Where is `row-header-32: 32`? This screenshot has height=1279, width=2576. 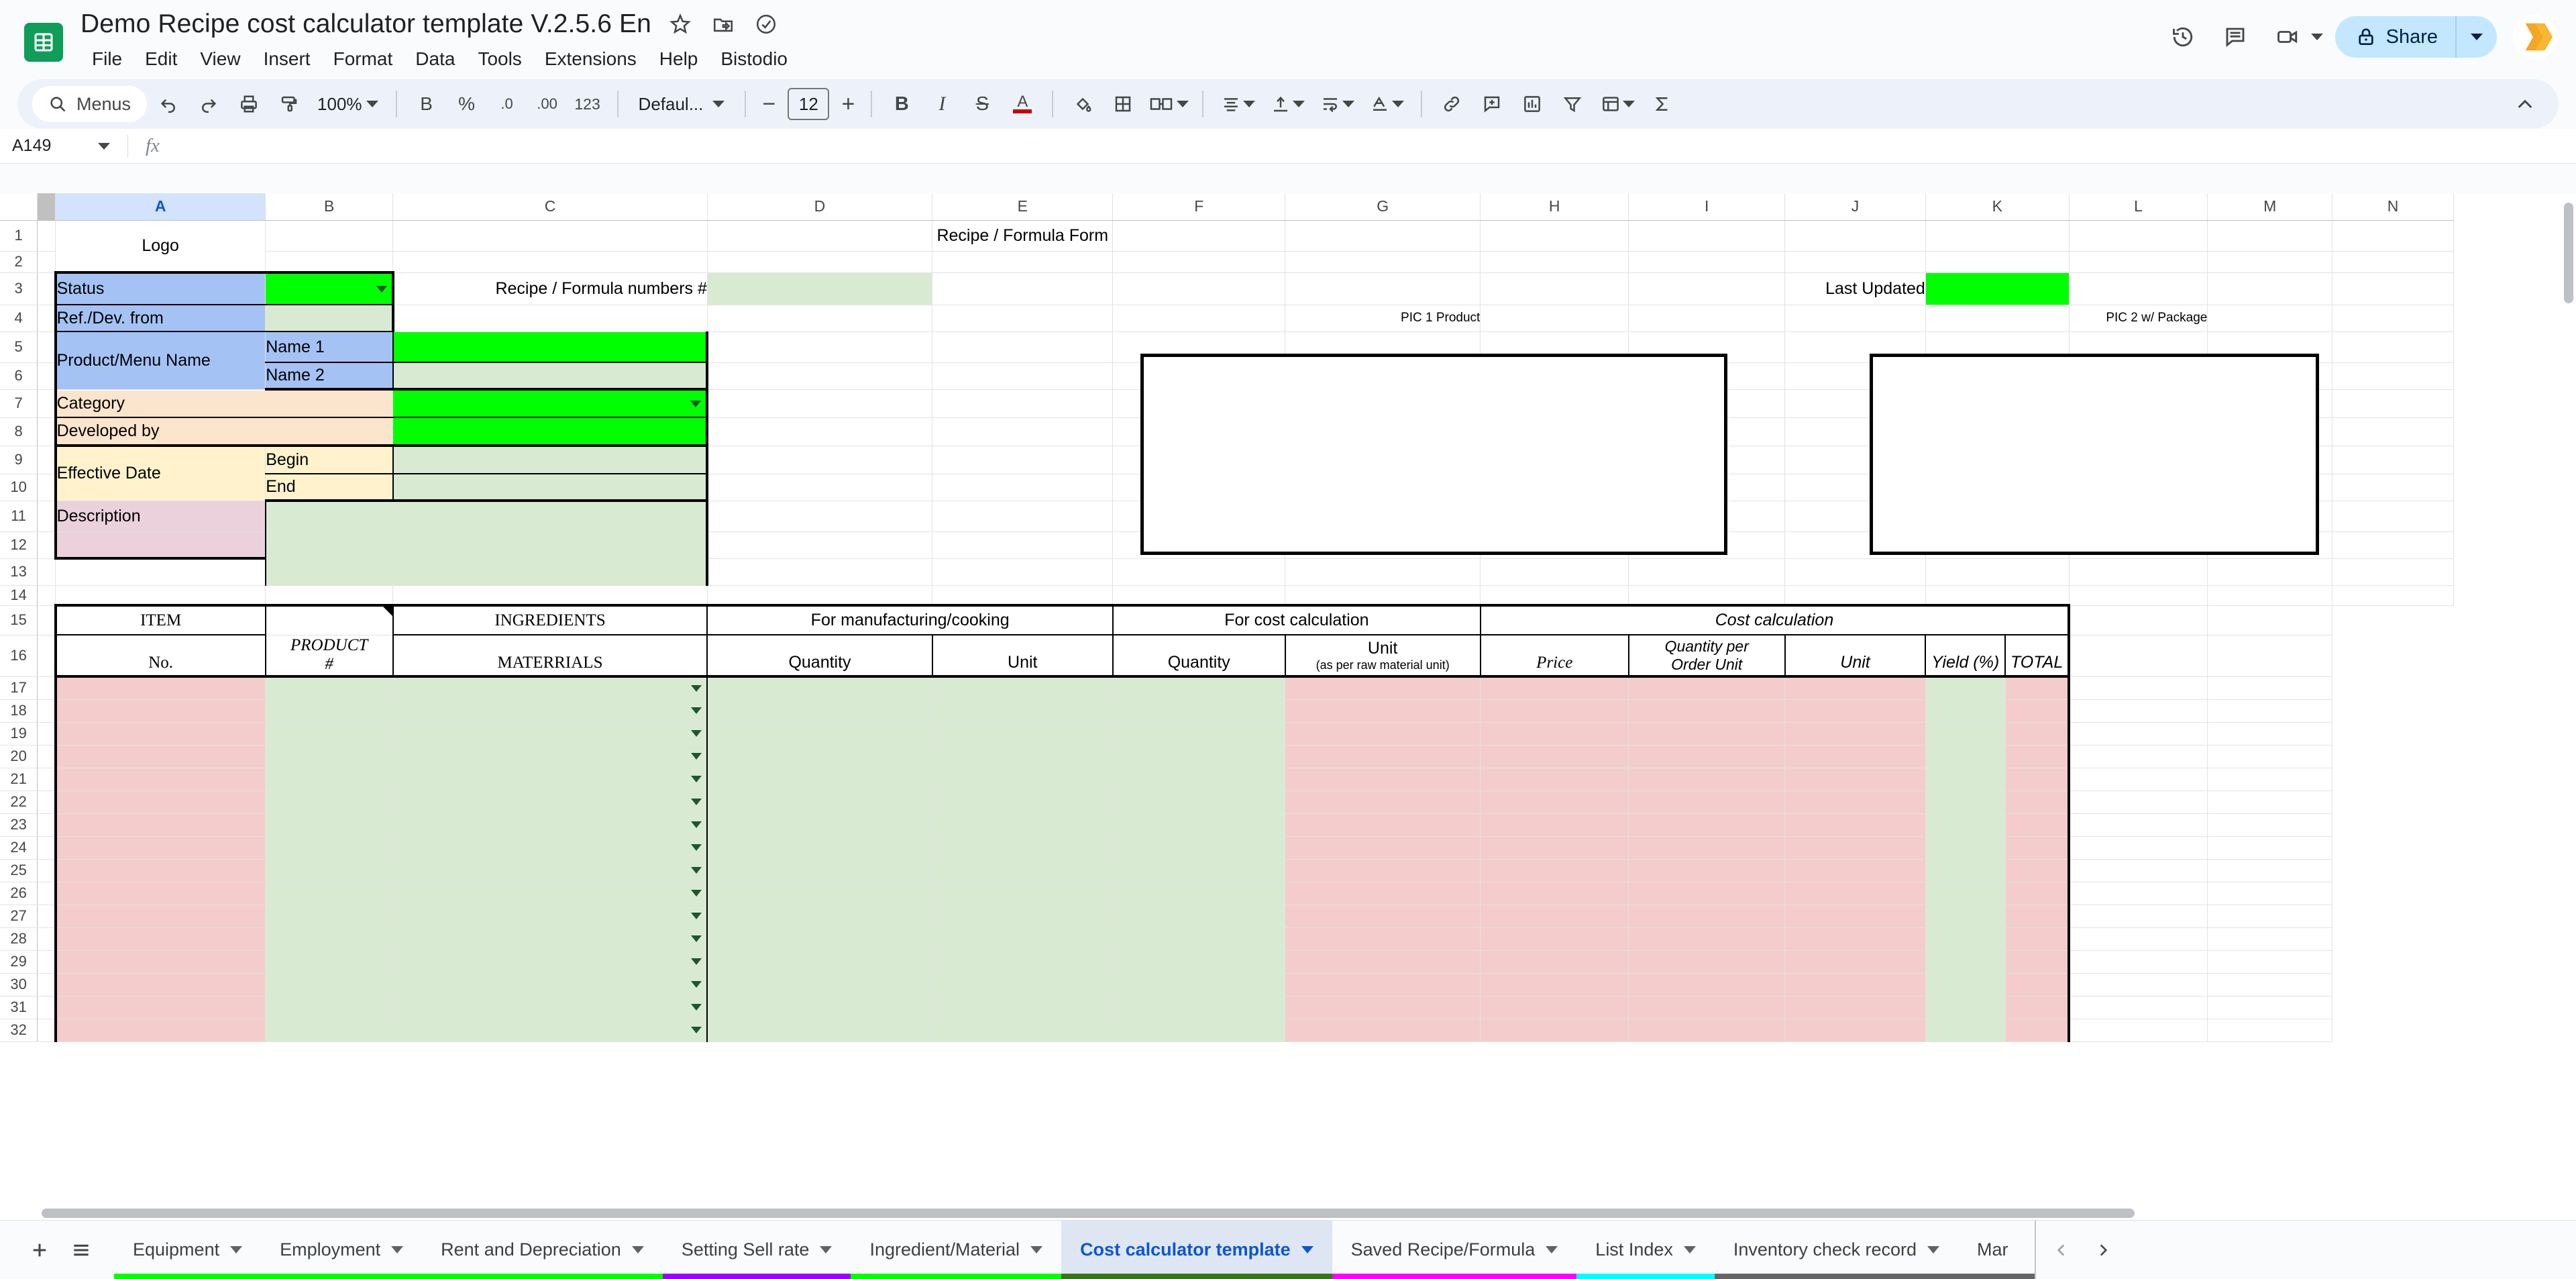 row-header-32: 32 is located at coordinates (19, 1030).